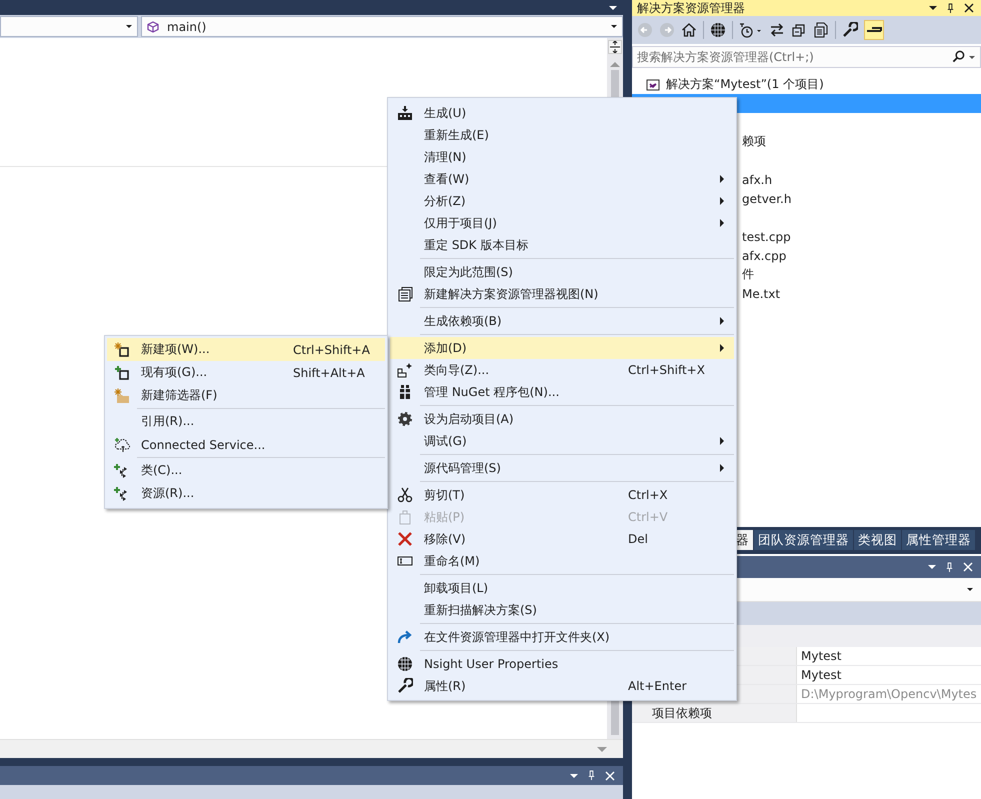 This screenshot has width=981, height=799. Describe the element at coordinates (562, 348) in the screenshot. I see `menu-item: 添加(D)` at that location.